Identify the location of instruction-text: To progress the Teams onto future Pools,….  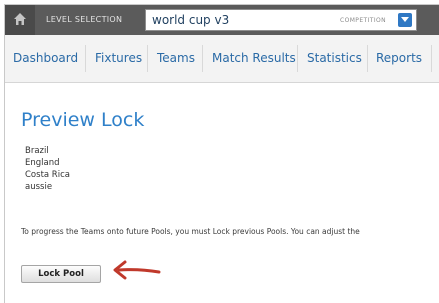
(190, 231).